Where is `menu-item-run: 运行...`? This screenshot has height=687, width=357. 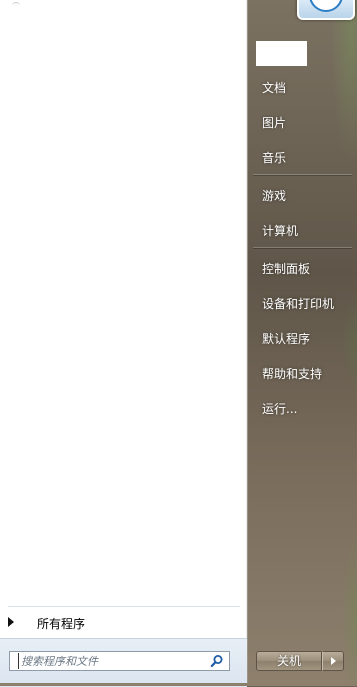 menu-item-run: 运行... is located at coordinates (279, 408).